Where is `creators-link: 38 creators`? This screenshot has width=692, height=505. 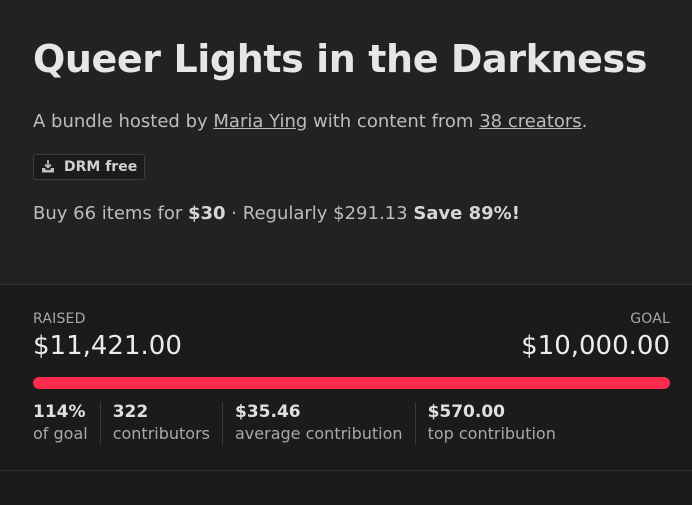 creators-link: 38 creators is located at coordinates (530, 121).